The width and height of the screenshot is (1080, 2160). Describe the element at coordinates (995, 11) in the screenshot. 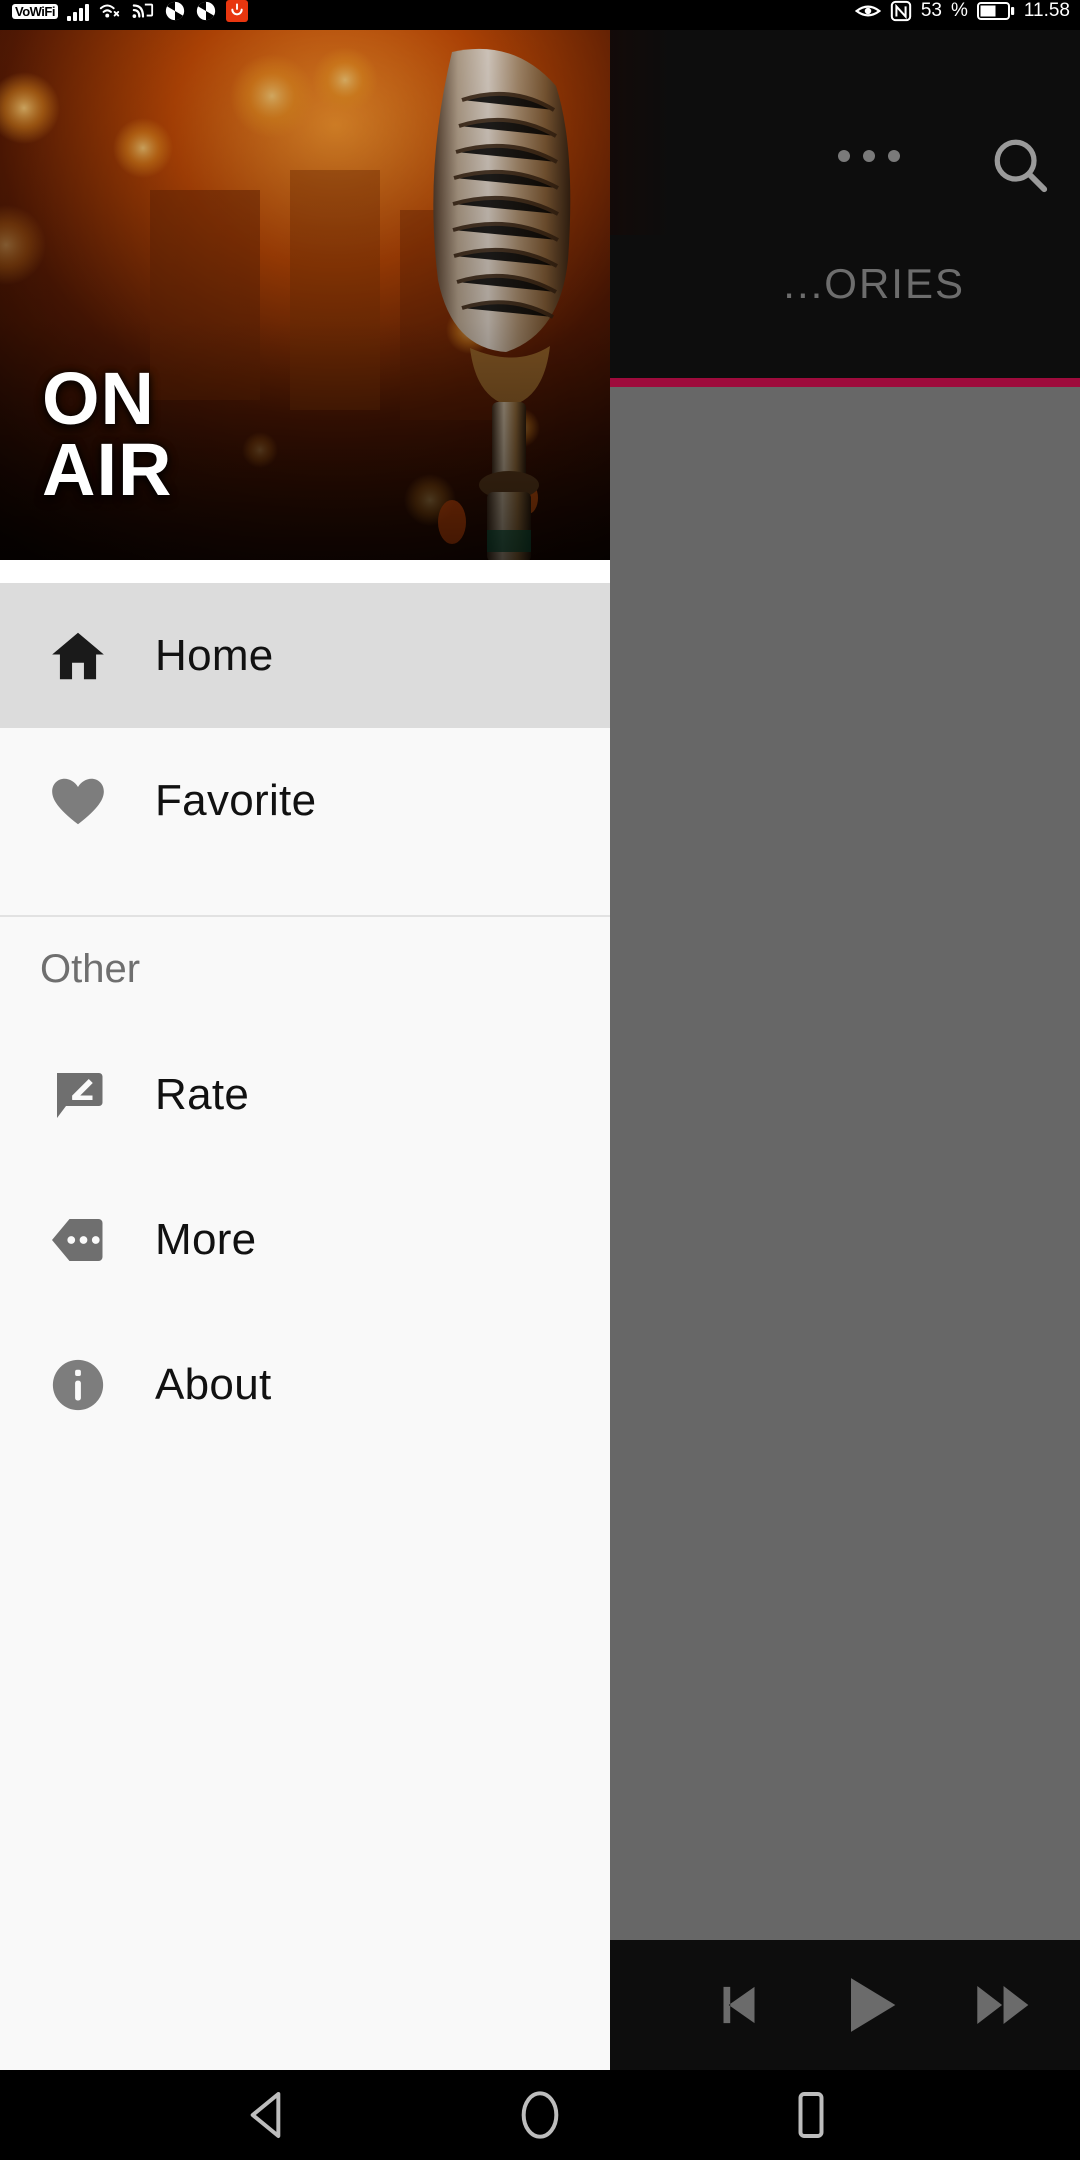

I see `battery-icon` at that location.